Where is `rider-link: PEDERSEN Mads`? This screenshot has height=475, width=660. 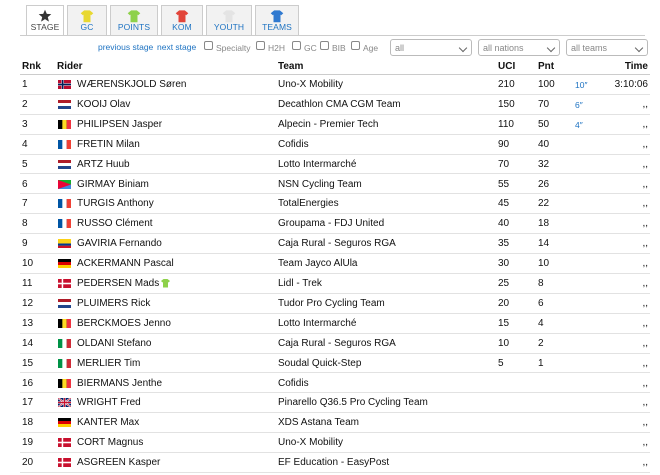 rider-link: PEDERSEN Mads is located at coordinates (118, 283).